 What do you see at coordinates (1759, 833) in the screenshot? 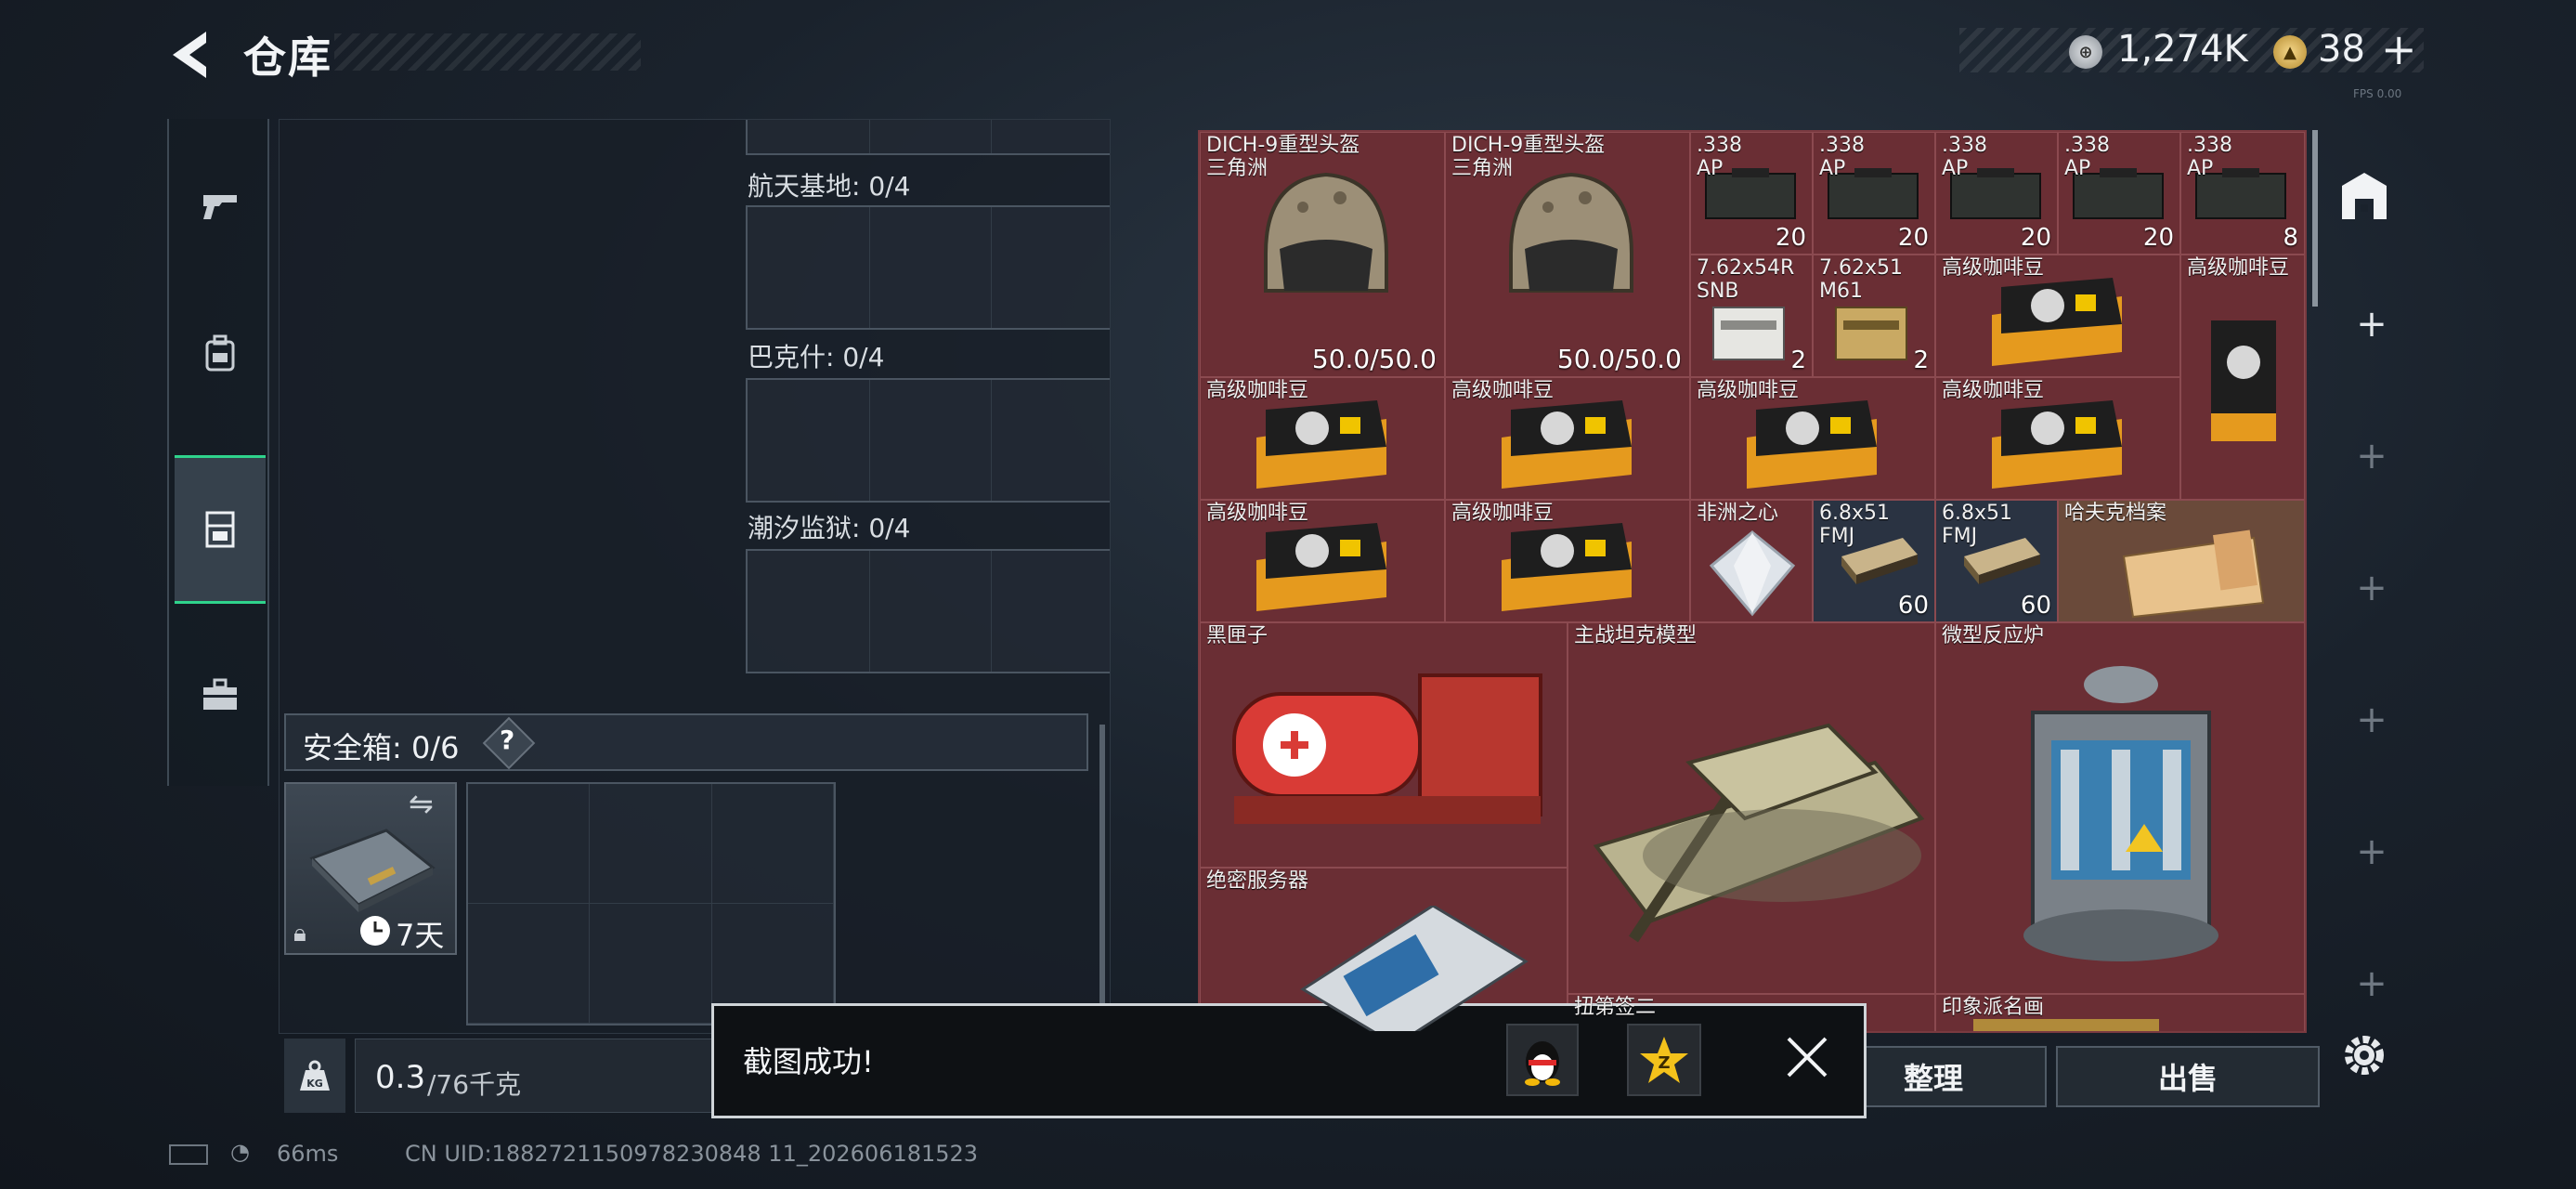
I see `tank-model-icon` at bounding box center [1759, 833].